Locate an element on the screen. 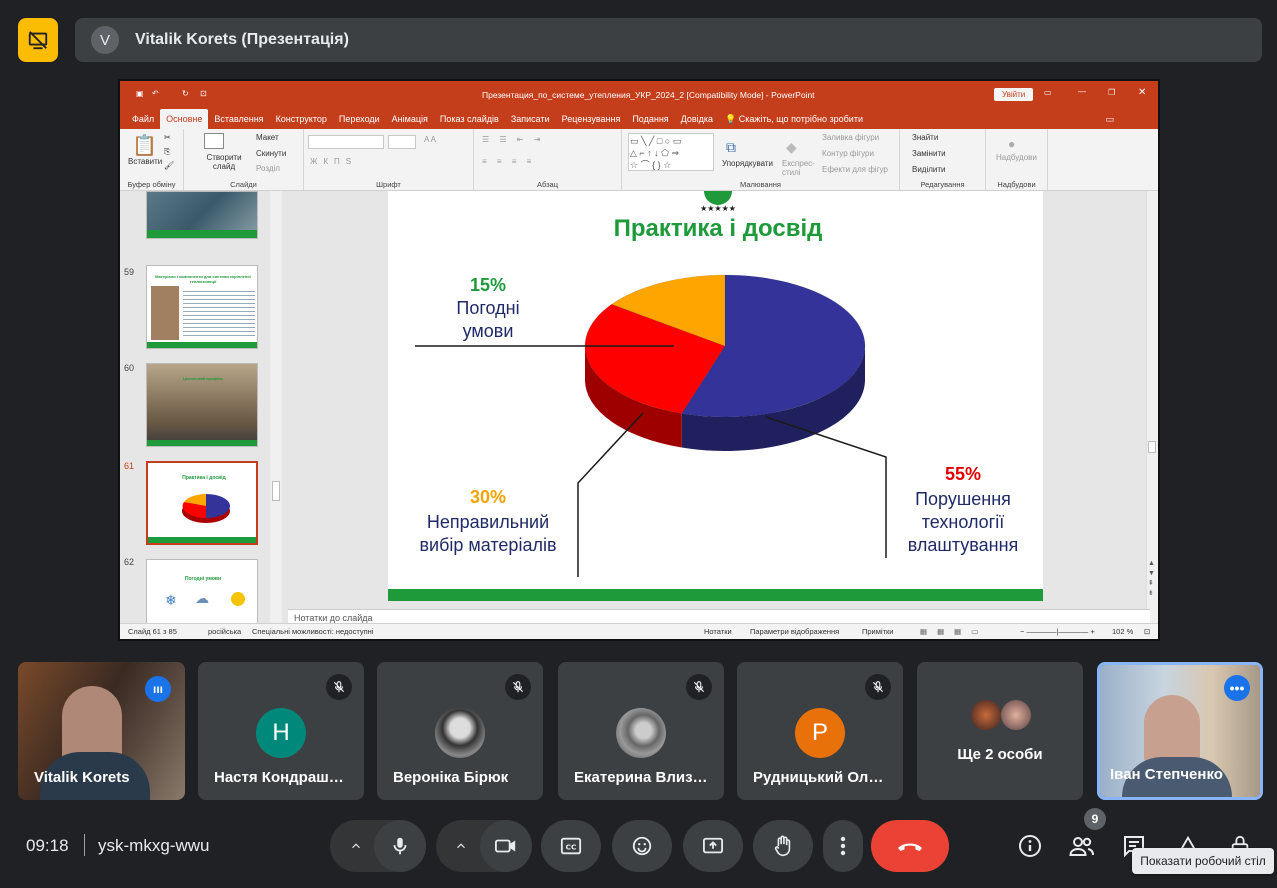  clipboard-group-label: Буфер обміну is located at coordinates (151, 184).